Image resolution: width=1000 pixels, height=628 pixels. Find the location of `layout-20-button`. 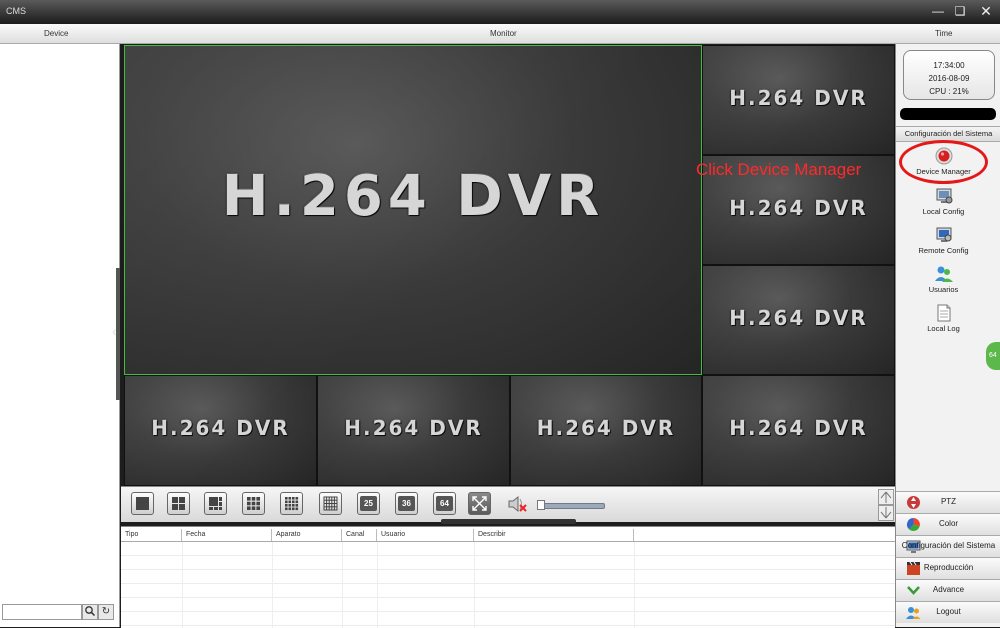

layout-20-button is located at coordinates (330, 503).